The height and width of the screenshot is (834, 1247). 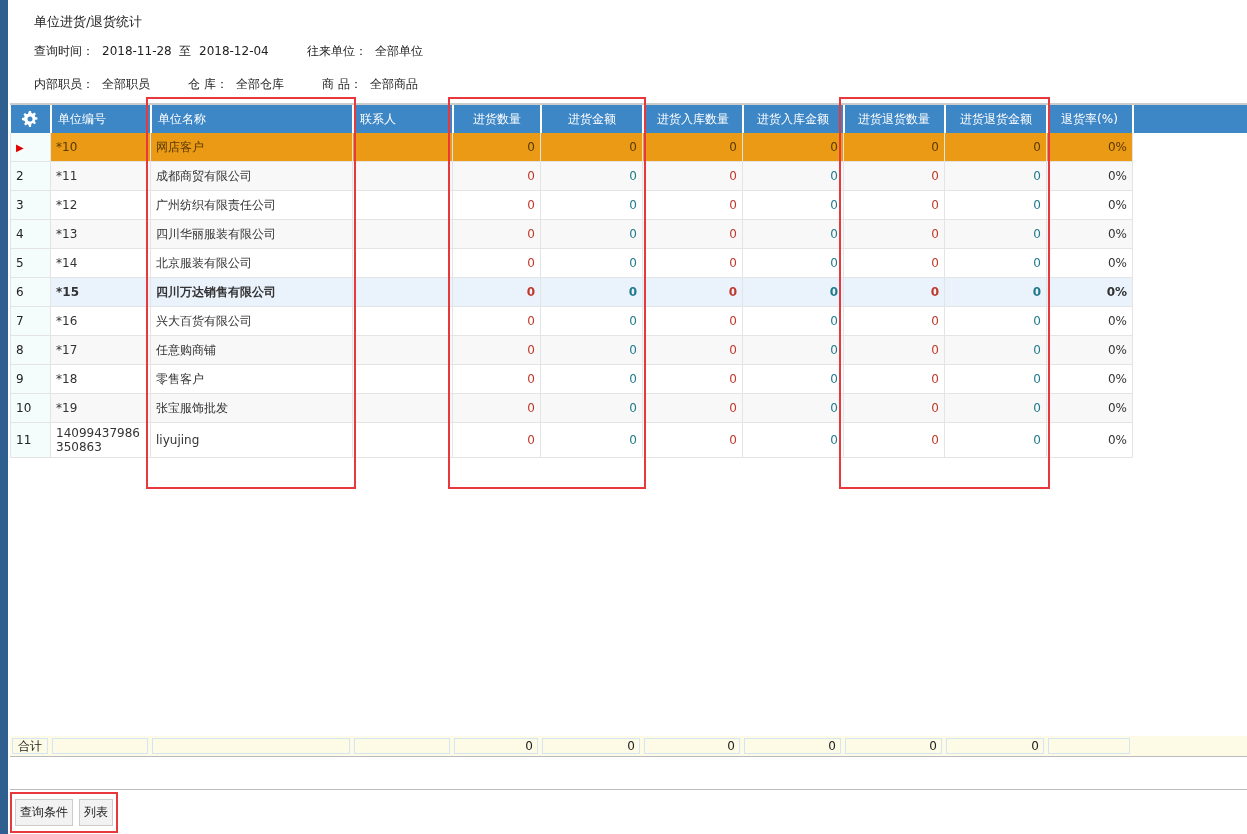 I want to click on column-header: 进货入库金额, so click(x=793, y=119).